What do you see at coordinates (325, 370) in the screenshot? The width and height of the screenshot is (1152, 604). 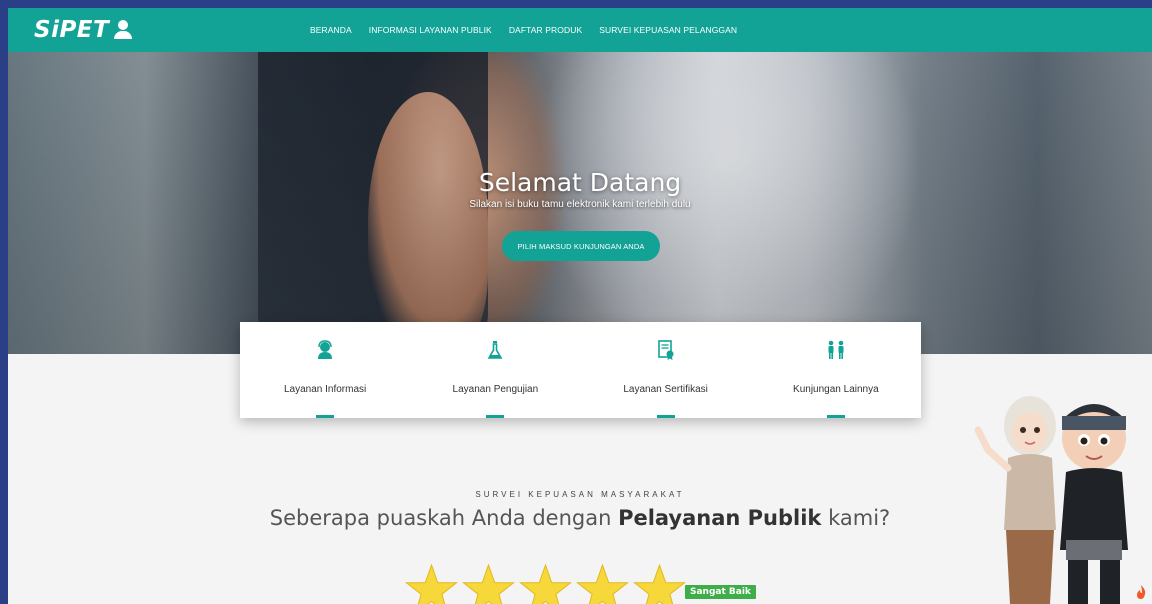 I see `service-item-layanan-informasi: Layanan Informasi` at bounding box center [325, 370].